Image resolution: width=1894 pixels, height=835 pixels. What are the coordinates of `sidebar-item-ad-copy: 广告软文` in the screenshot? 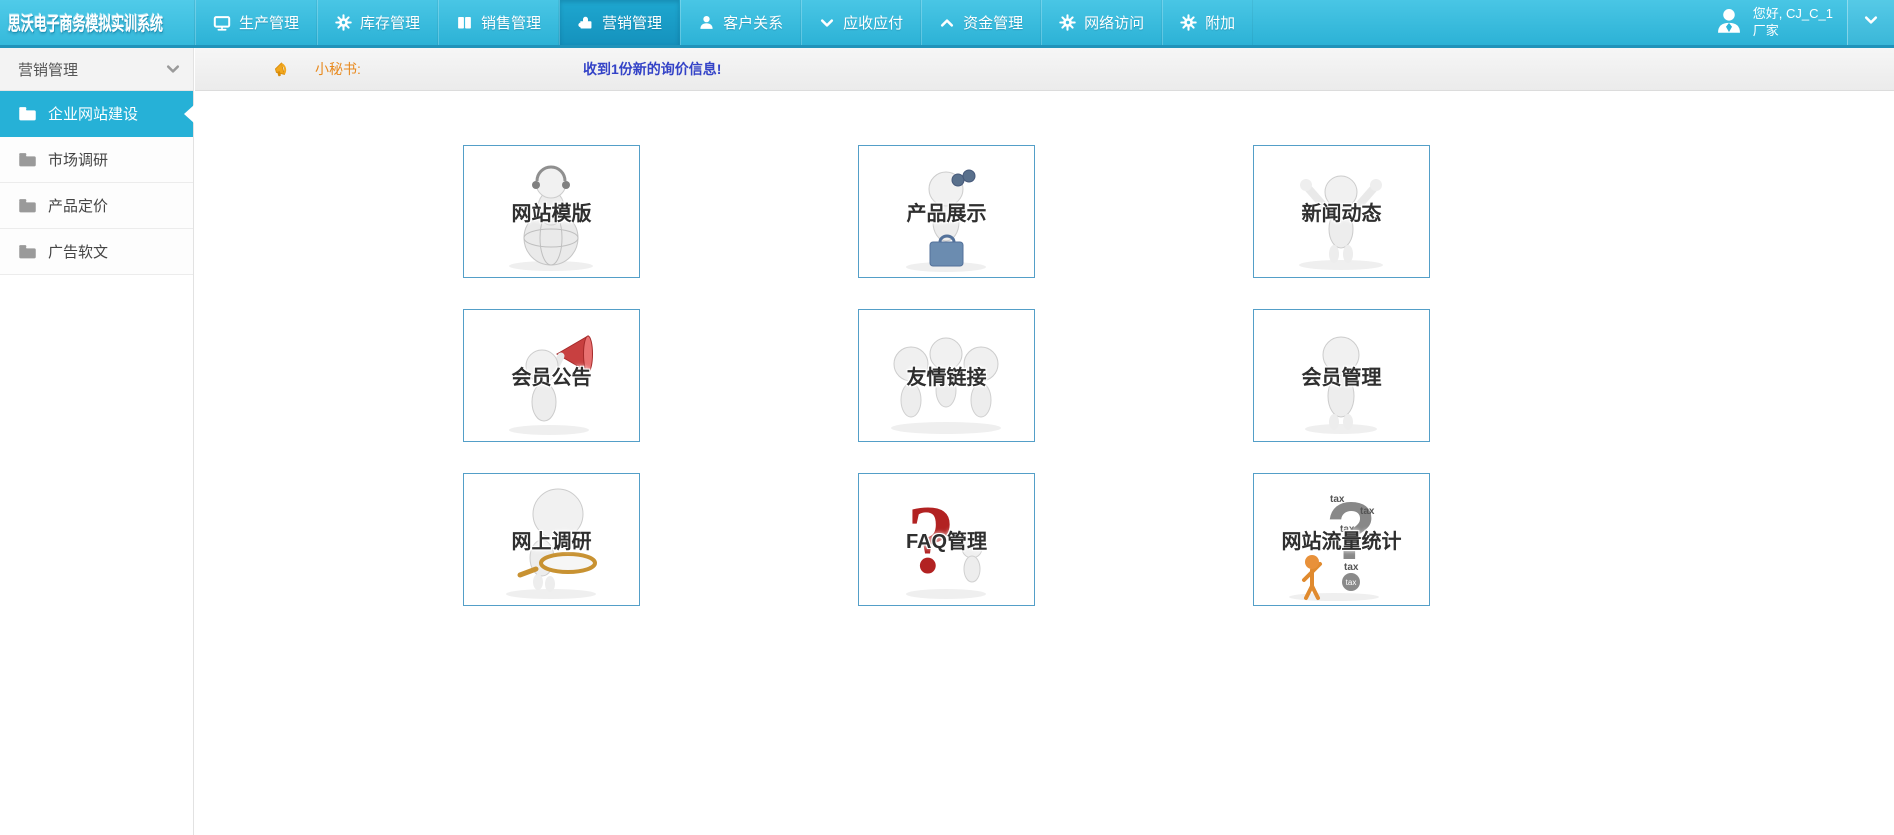 It's located at (96, 252).